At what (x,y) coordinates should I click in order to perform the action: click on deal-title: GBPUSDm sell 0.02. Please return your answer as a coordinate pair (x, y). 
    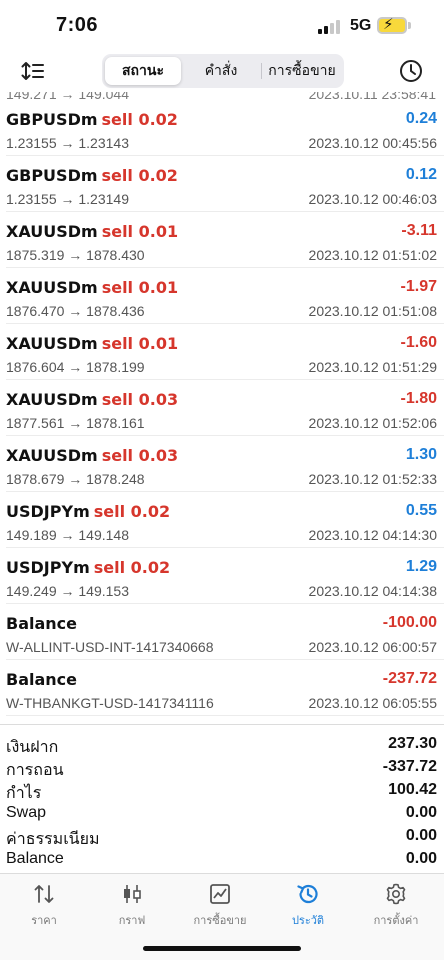
    Looking at the image, I should click on (92, 175).